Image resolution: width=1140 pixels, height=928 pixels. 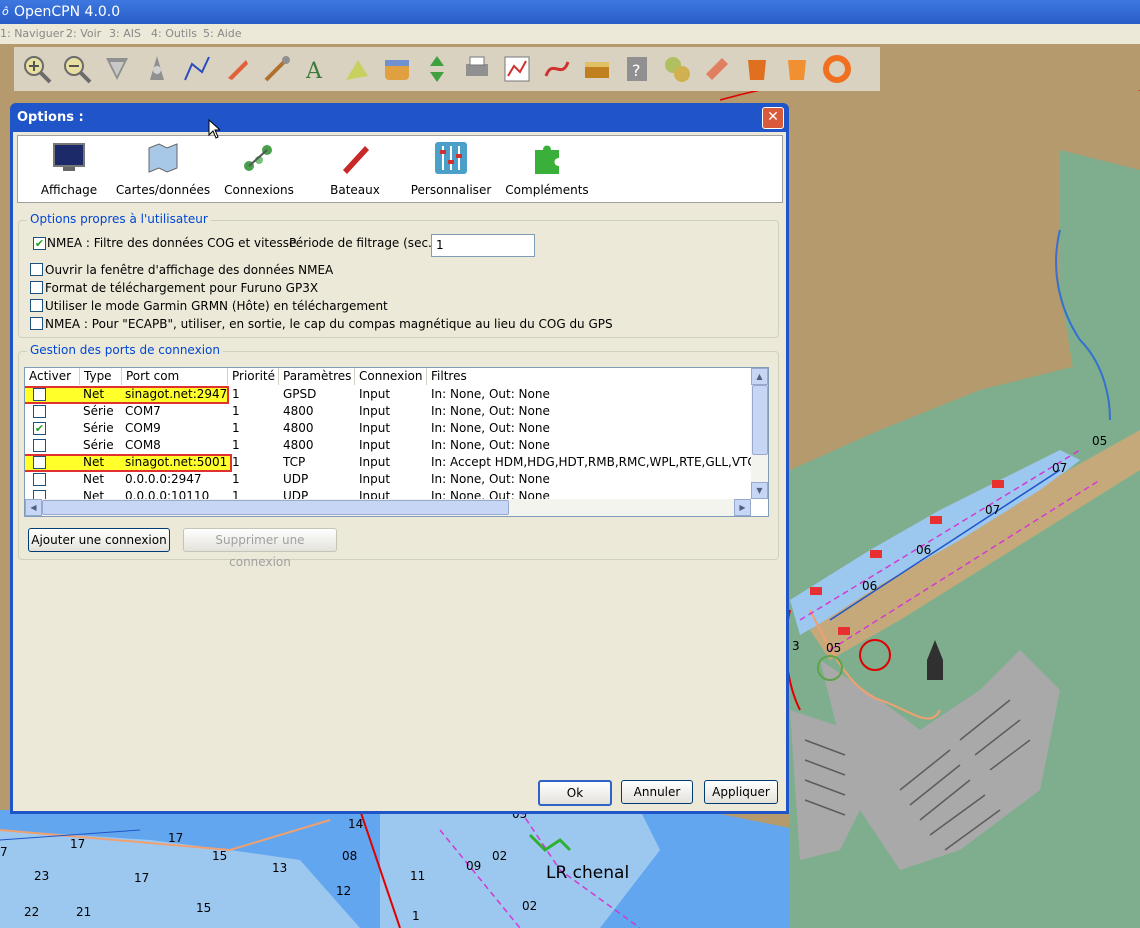 What do you see at coordinates (349, 856) in the screenshot?
I see `svg-text: 08` at bounding box center [349, 856].